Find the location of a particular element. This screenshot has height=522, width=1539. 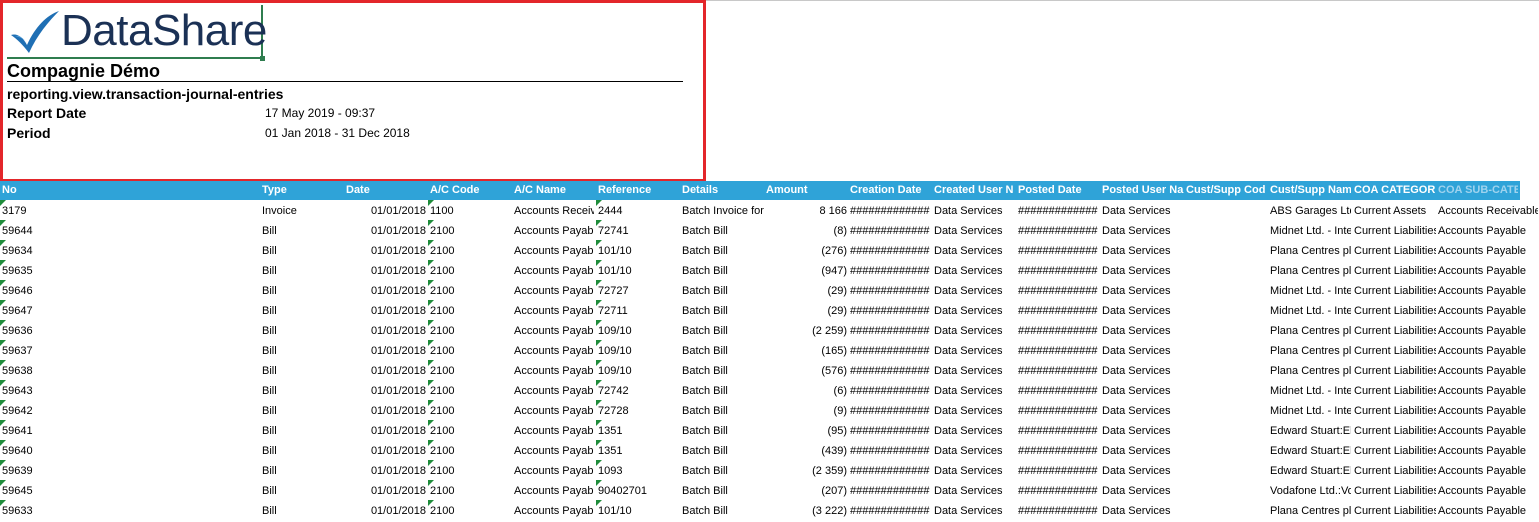

cell-no: 59643 is located at coordinates (130, 390).